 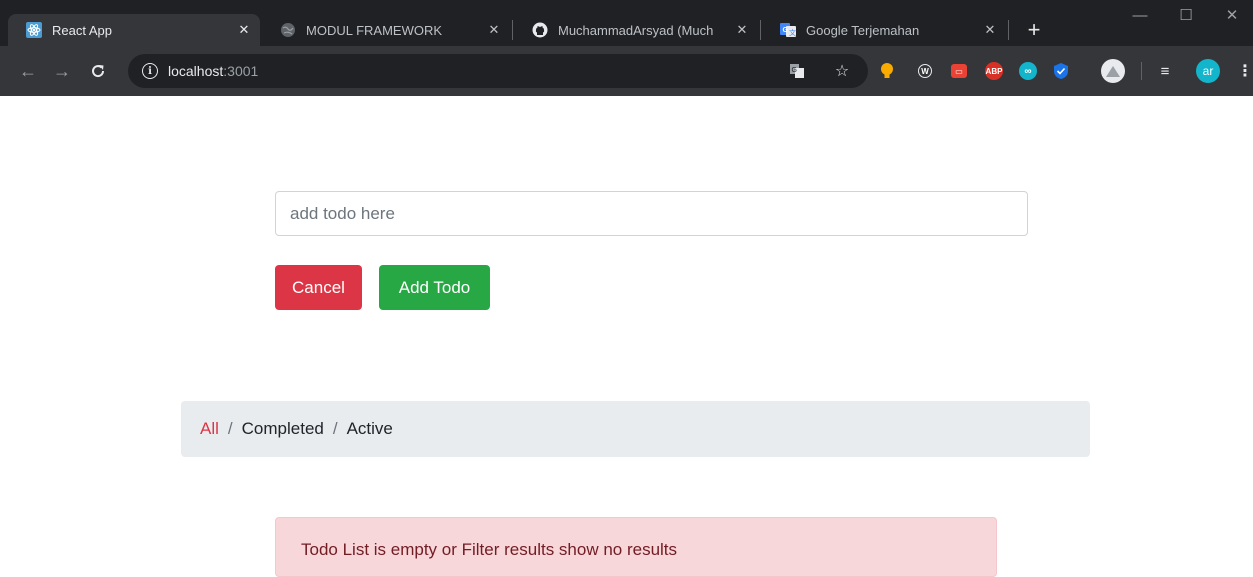 I want to click on bookmark-star-icon: ☆, so click(x=842, y=71).